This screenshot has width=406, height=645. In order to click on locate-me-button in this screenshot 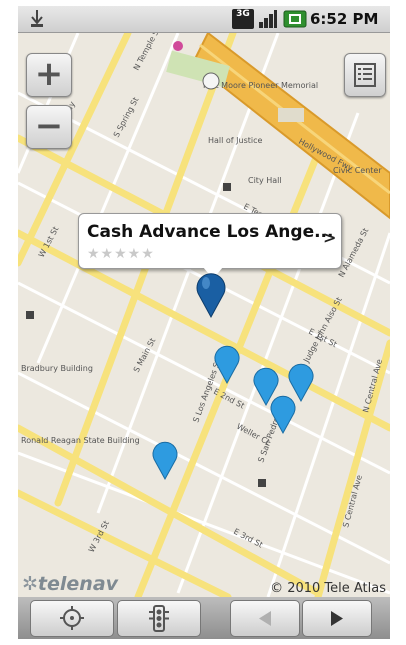, I will do `click(72, 618)`.